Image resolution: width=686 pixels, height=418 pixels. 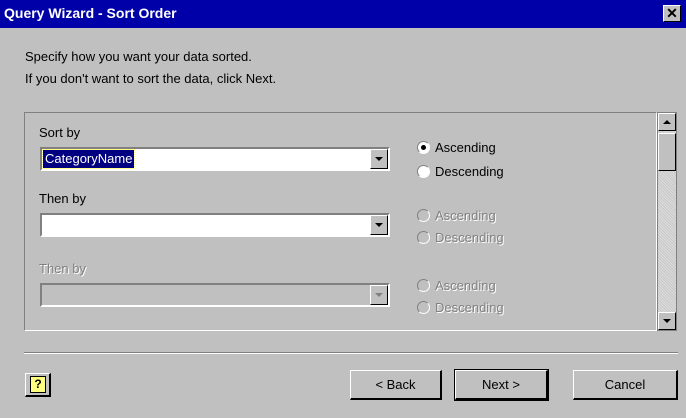 What do you see at coordinates (469, 237) in the screenshot?
I see `then-by-1-descending-label: Descending` at bounding box center [469, 237].